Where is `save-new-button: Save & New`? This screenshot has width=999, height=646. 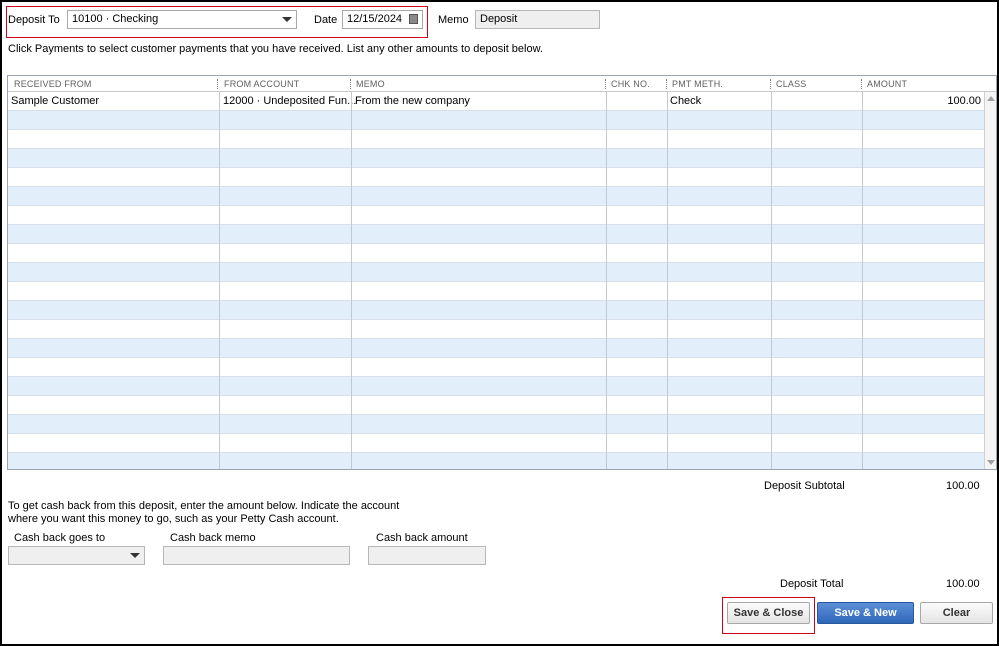
save-new-button: Save & New is located at coordinates (865, 613).